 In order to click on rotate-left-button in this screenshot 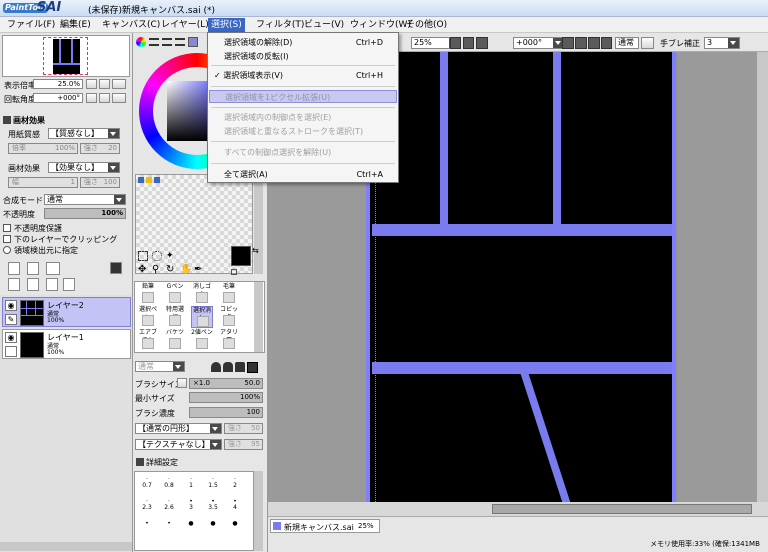, I will do `click(91, 98)`.